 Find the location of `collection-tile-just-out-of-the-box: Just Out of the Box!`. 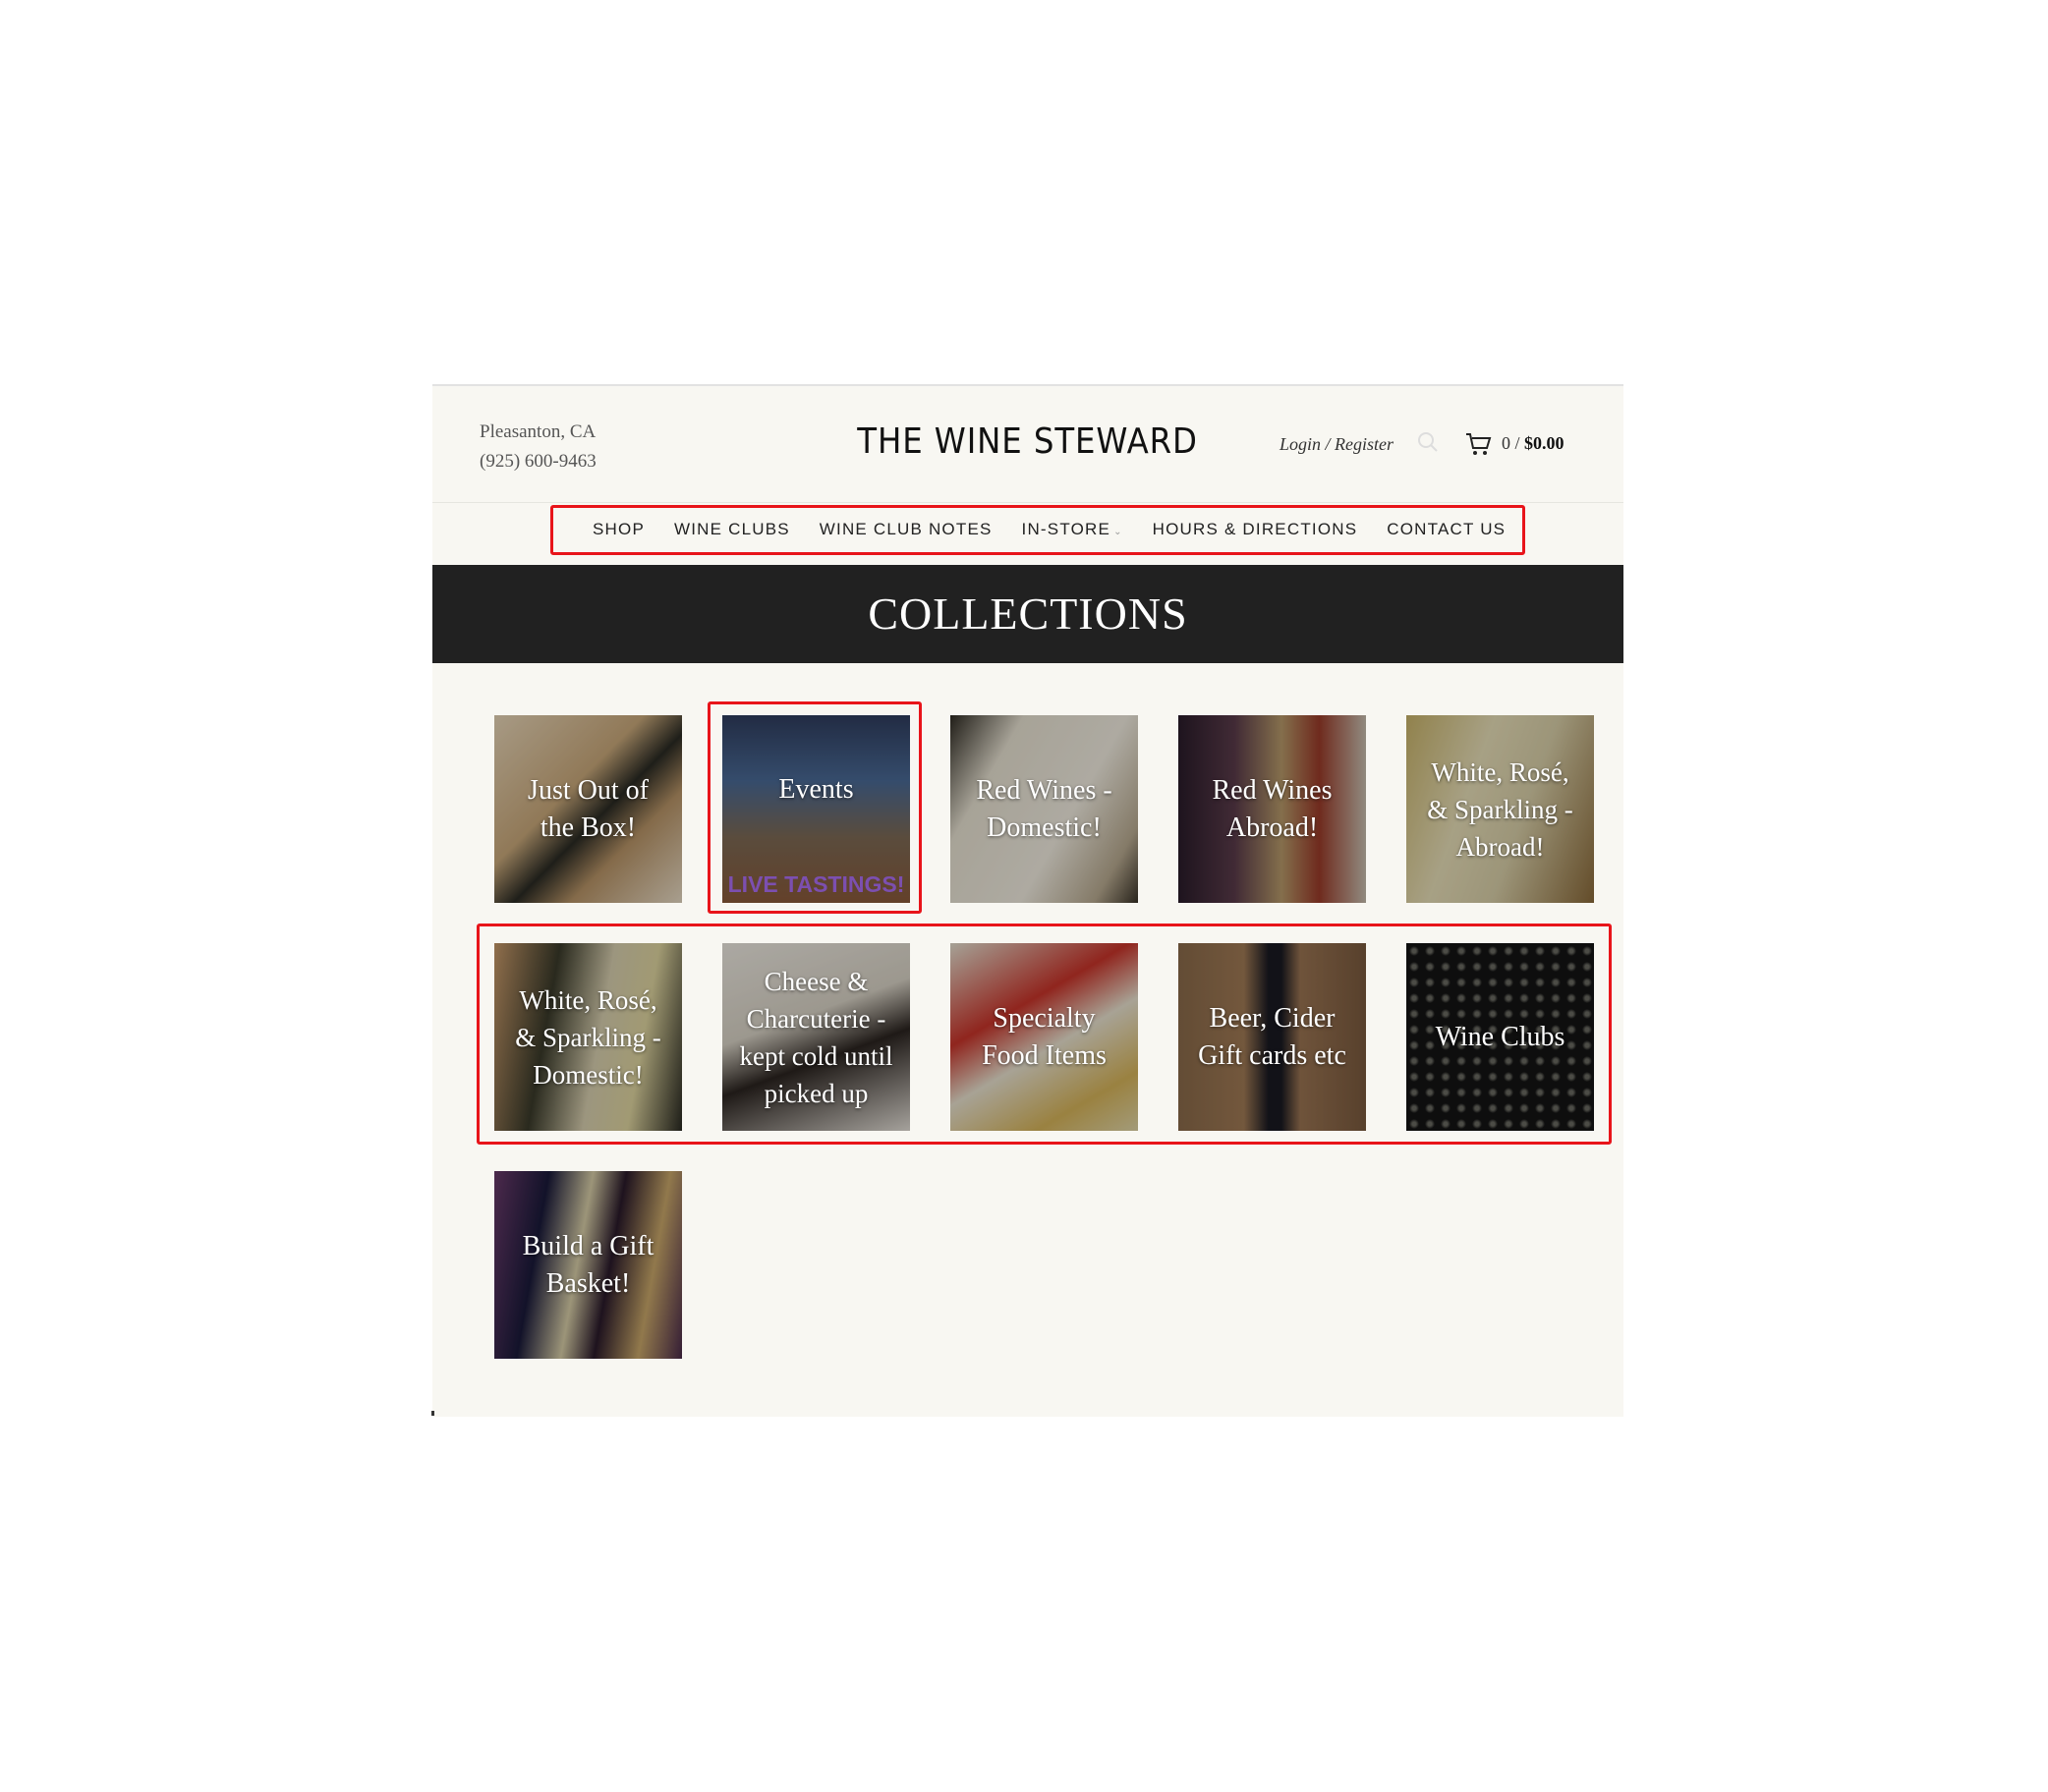

collection-tile-just-out-of-the-box: Just Out of the Box! is located at coordinates (588, 809).